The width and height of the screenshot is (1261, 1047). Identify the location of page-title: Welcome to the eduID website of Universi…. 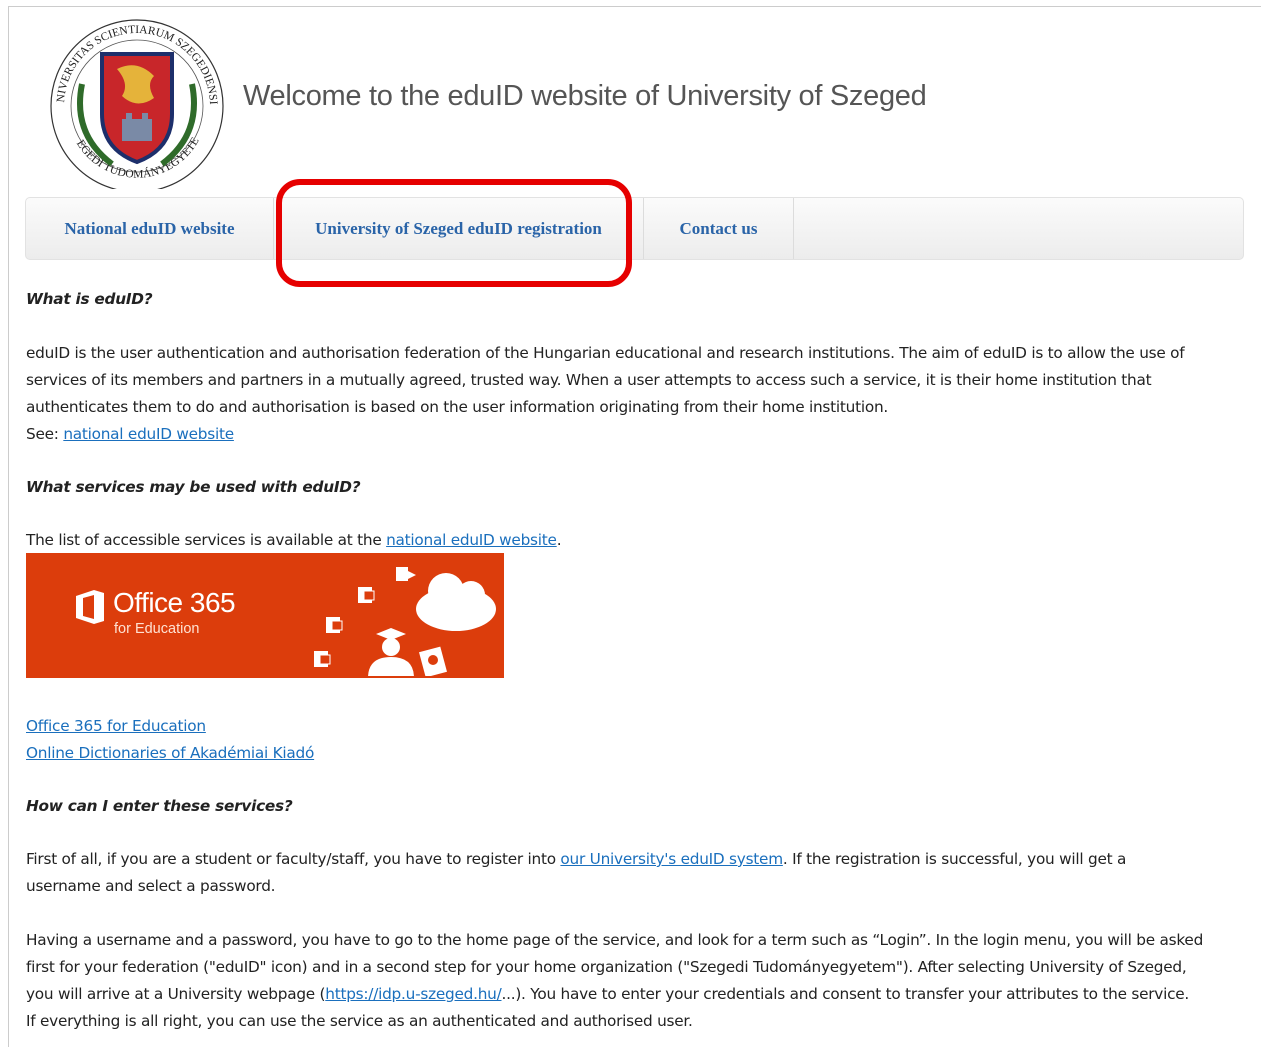
(585, 96).